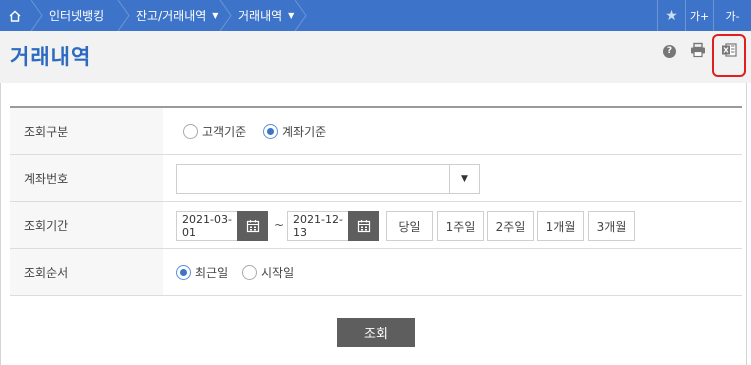 The height and width of the screenshot is (365, 751). I want to click on period-1week-button: 1주일, so click(460, 226).